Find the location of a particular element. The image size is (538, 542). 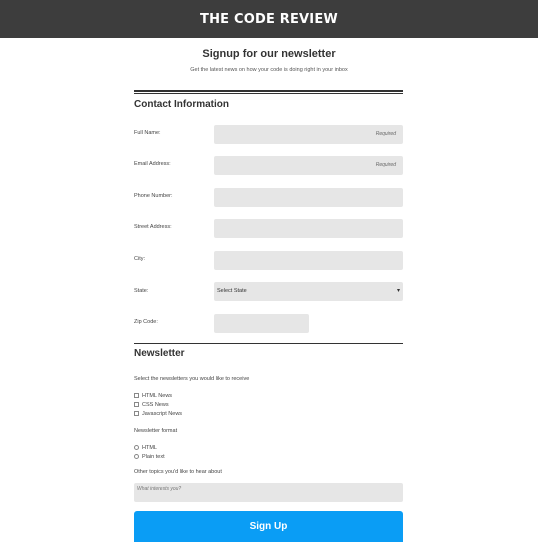

page-title: Signup for our newsletter is located at coordinates (269, 54).